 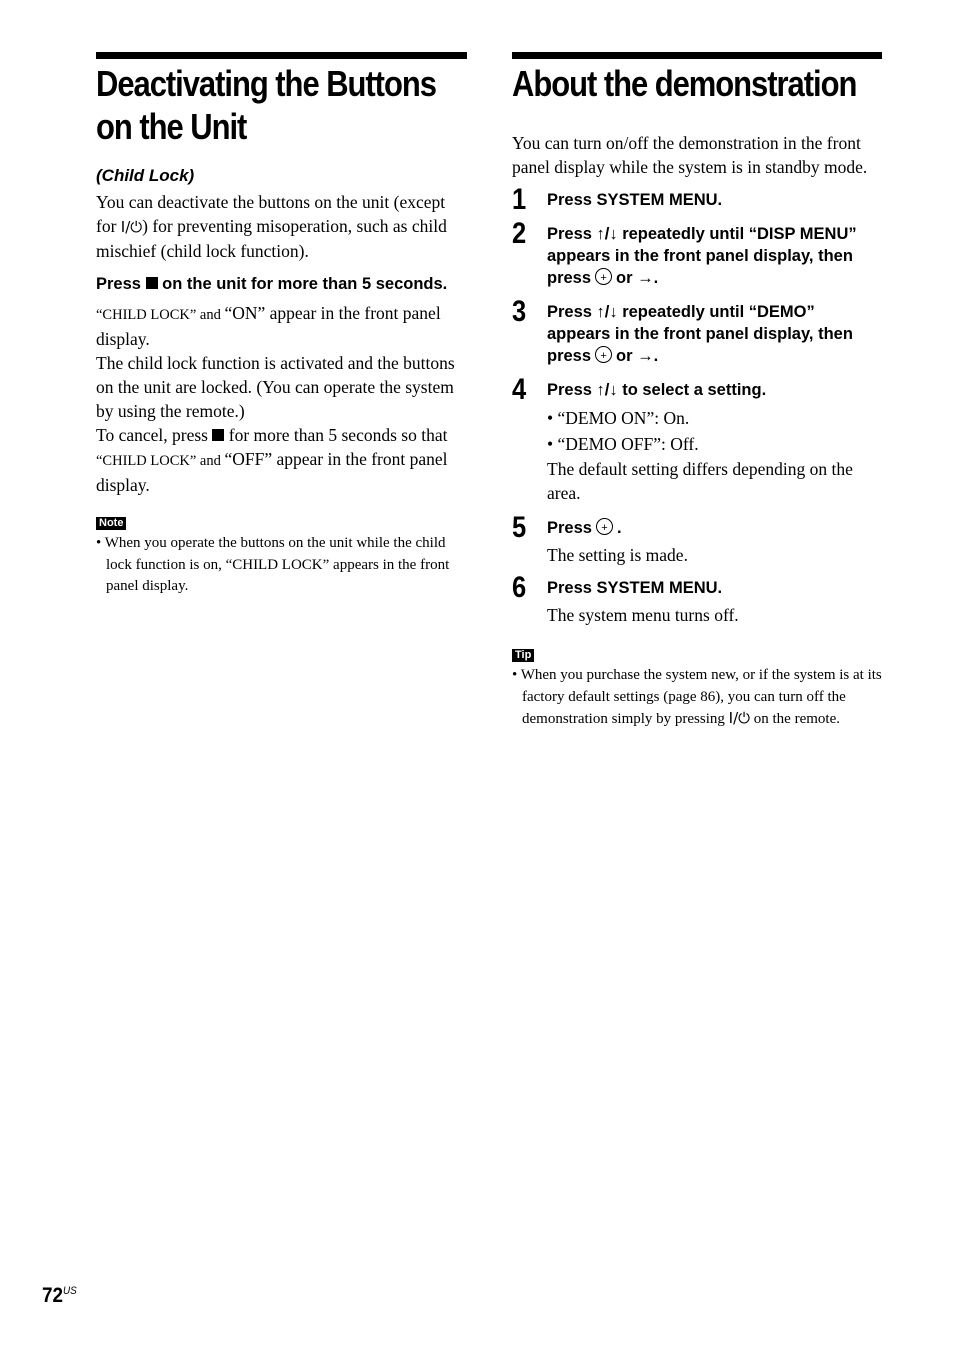 I want to click on step-description: The system menu turns off., so click(x=643, y=615).